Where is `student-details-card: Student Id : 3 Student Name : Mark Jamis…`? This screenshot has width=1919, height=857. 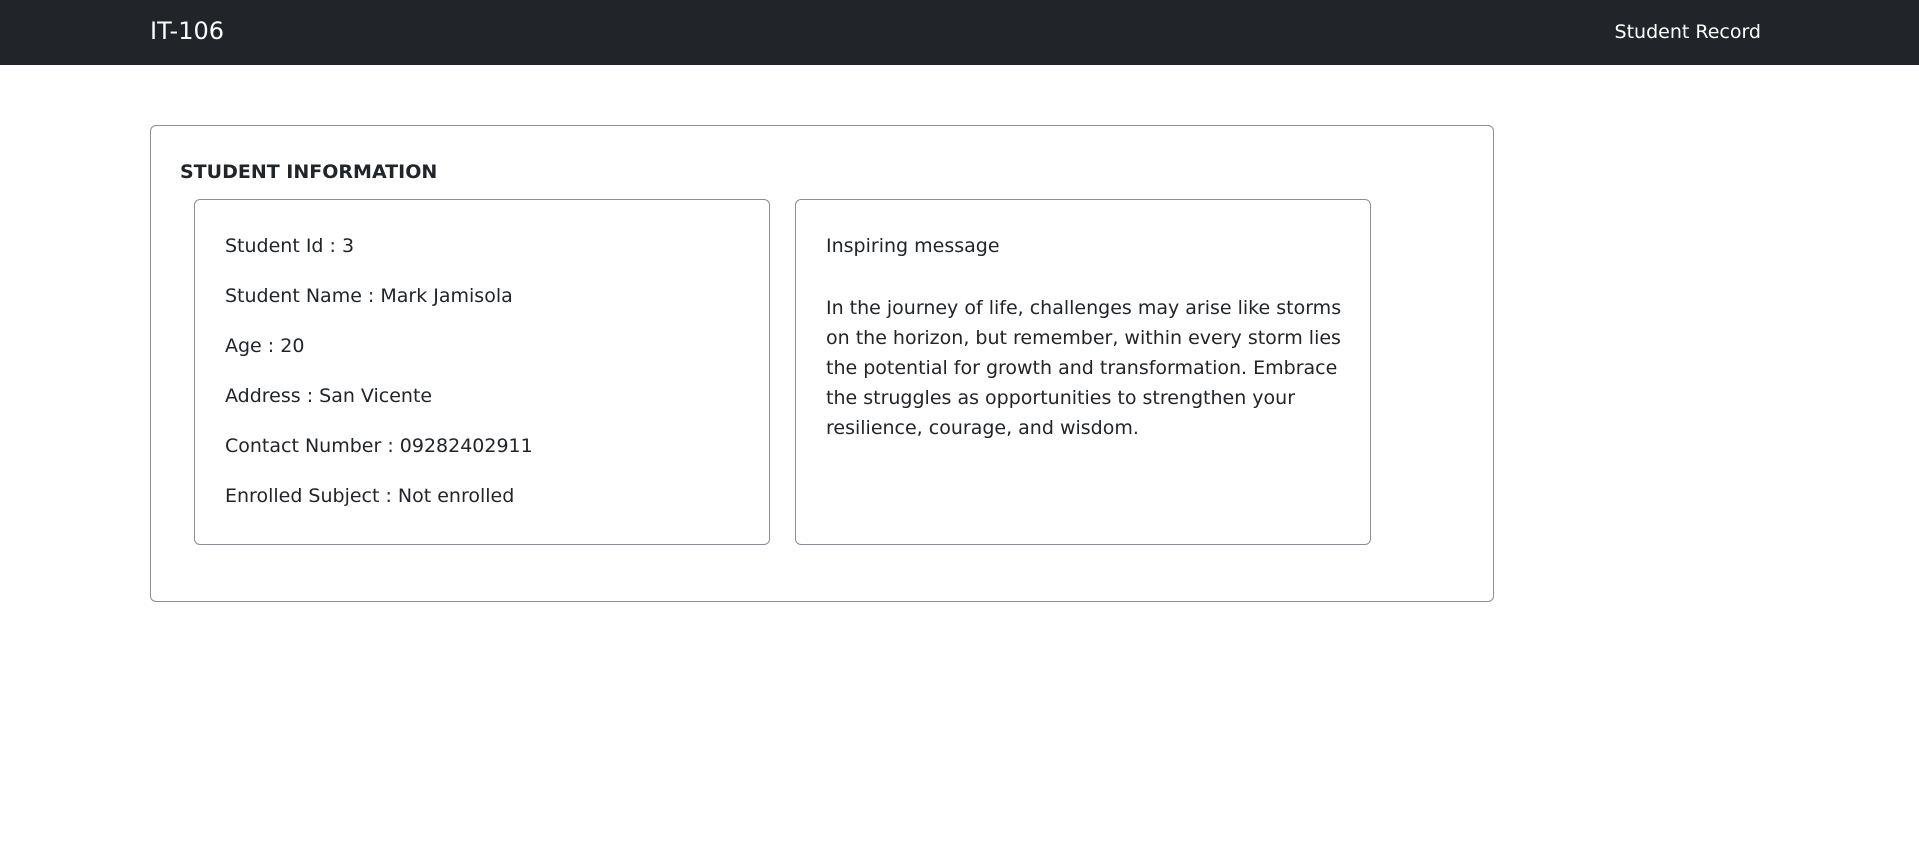
student-details-card: Student Id : 3 Student Name : Mark Jamis… is located at coordinates (482, 372).